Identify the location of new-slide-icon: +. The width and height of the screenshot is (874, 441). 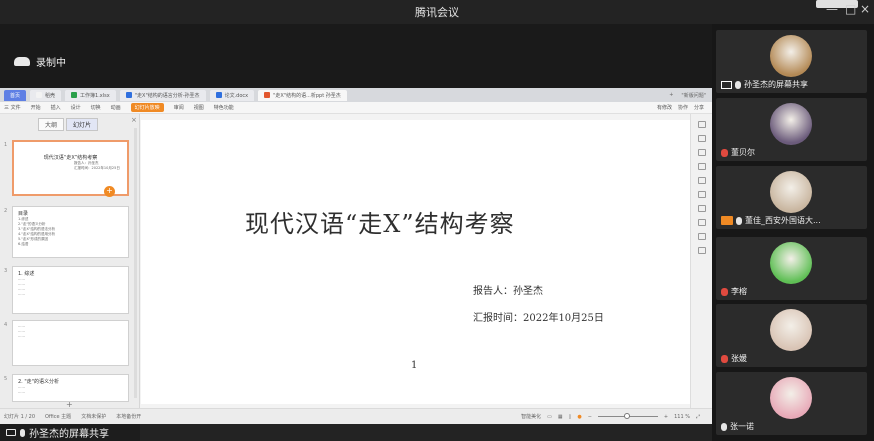
(109, 191).